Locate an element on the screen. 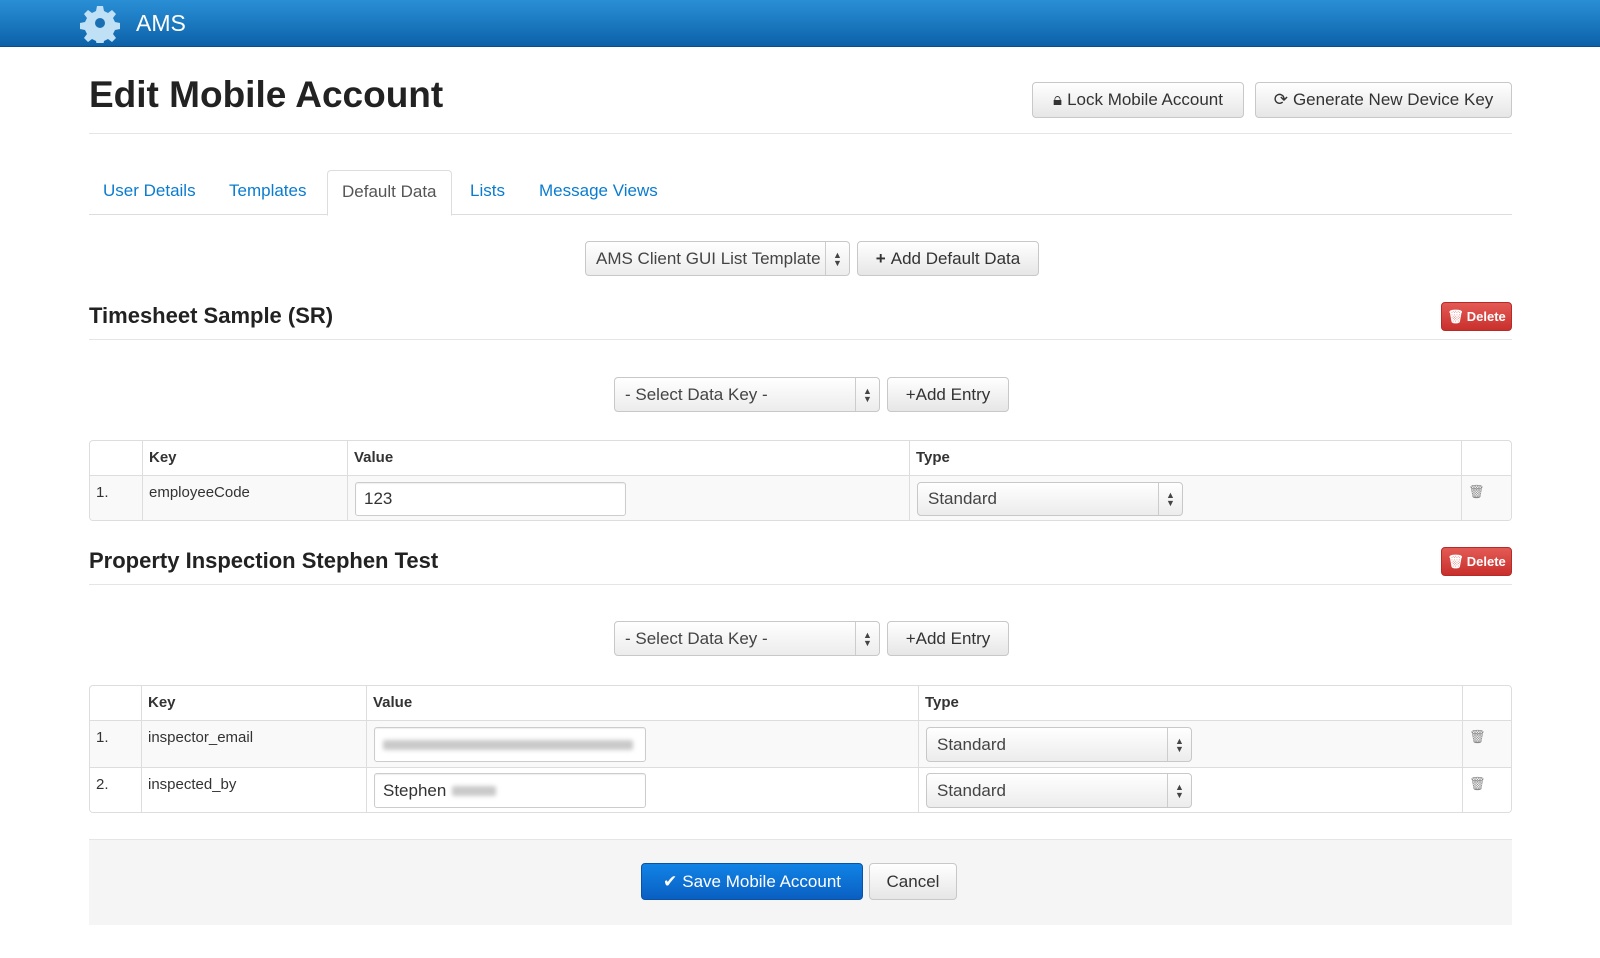 The width and height of the screenshot is (1600, 958). save-label: Save Mobile Account is located at coordinates (761, 881).